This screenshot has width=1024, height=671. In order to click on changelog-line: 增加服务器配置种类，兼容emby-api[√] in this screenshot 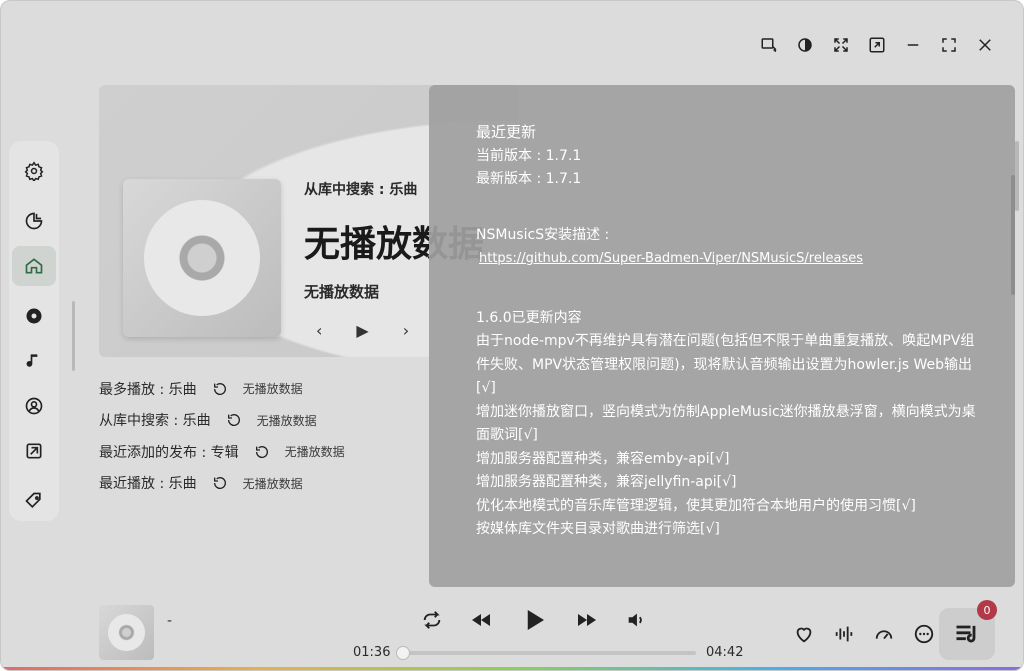, I will do `click(603, 458)`.